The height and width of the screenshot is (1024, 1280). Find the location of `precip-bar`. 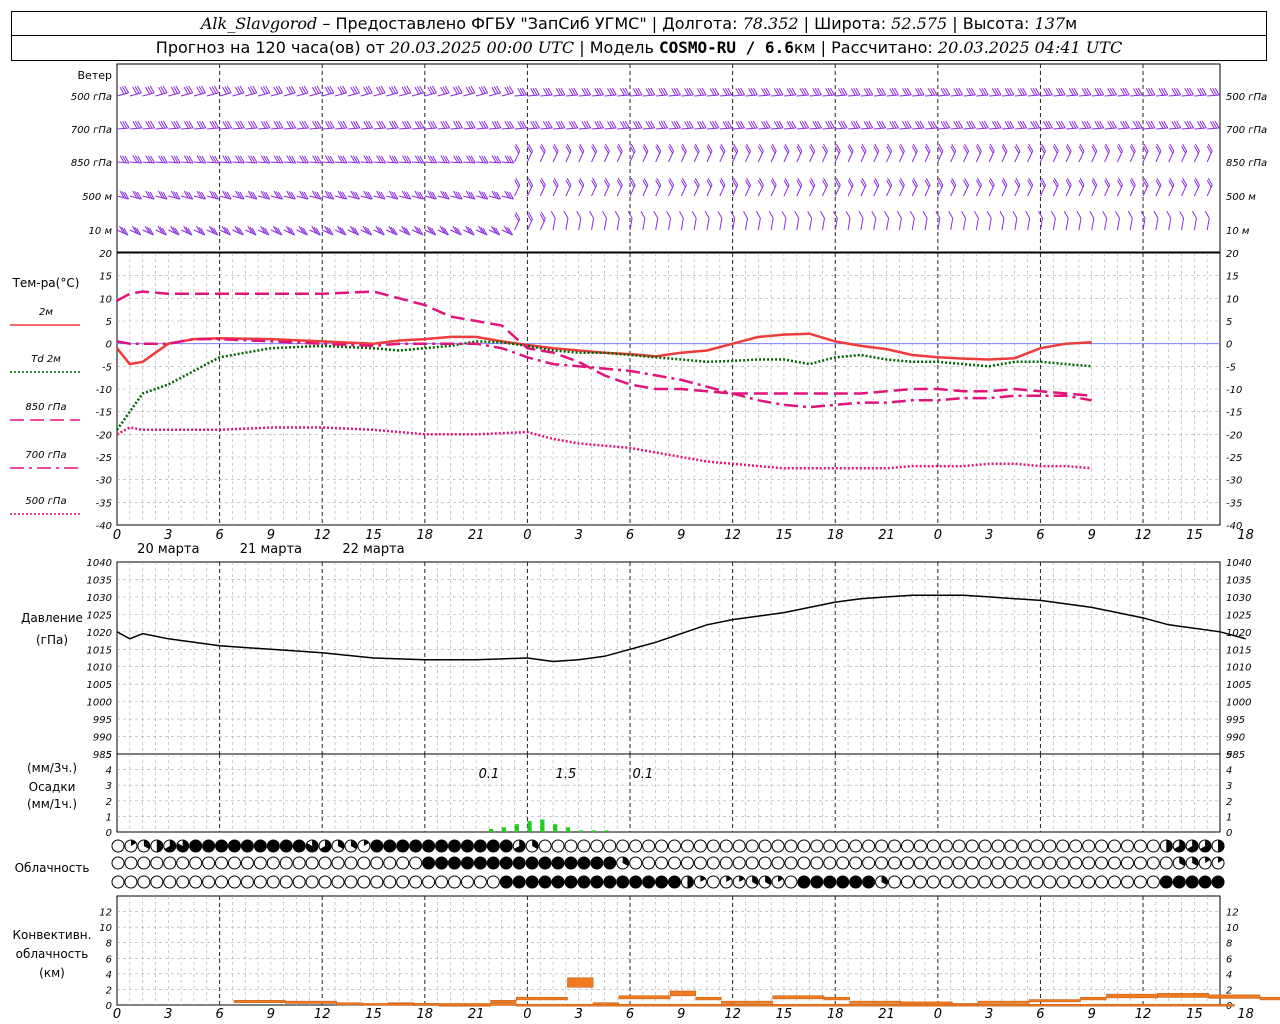

precip-bar is located at coordinates (491, 830).